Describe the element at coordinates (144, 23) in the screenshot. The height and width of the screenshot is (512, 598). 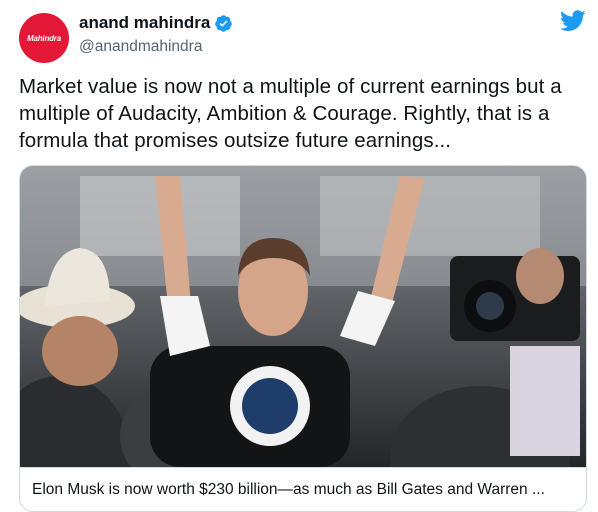
I see `author-display-name: anand mahindra` at that location.